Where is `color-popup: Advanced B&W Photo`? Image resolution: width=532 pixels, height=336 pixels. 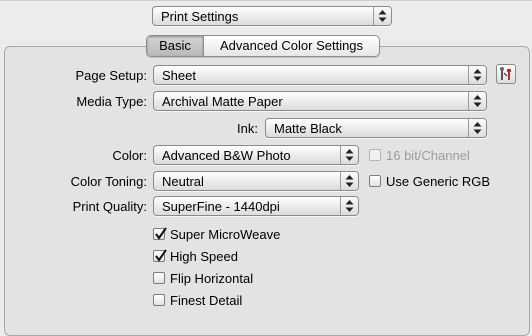
color-popup: Advanced B&W Photo is located at coordinates (256, 155).